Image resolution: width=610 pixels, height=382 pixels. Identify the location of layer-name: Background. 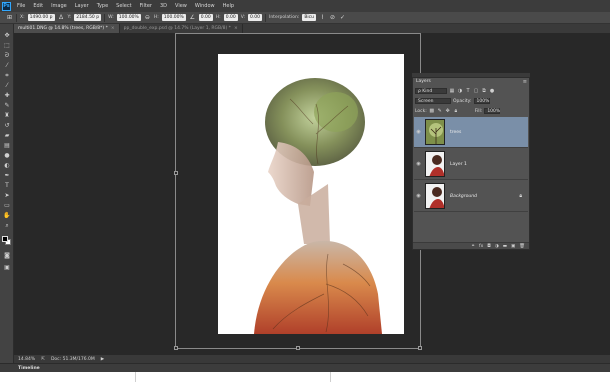
(463, 196).